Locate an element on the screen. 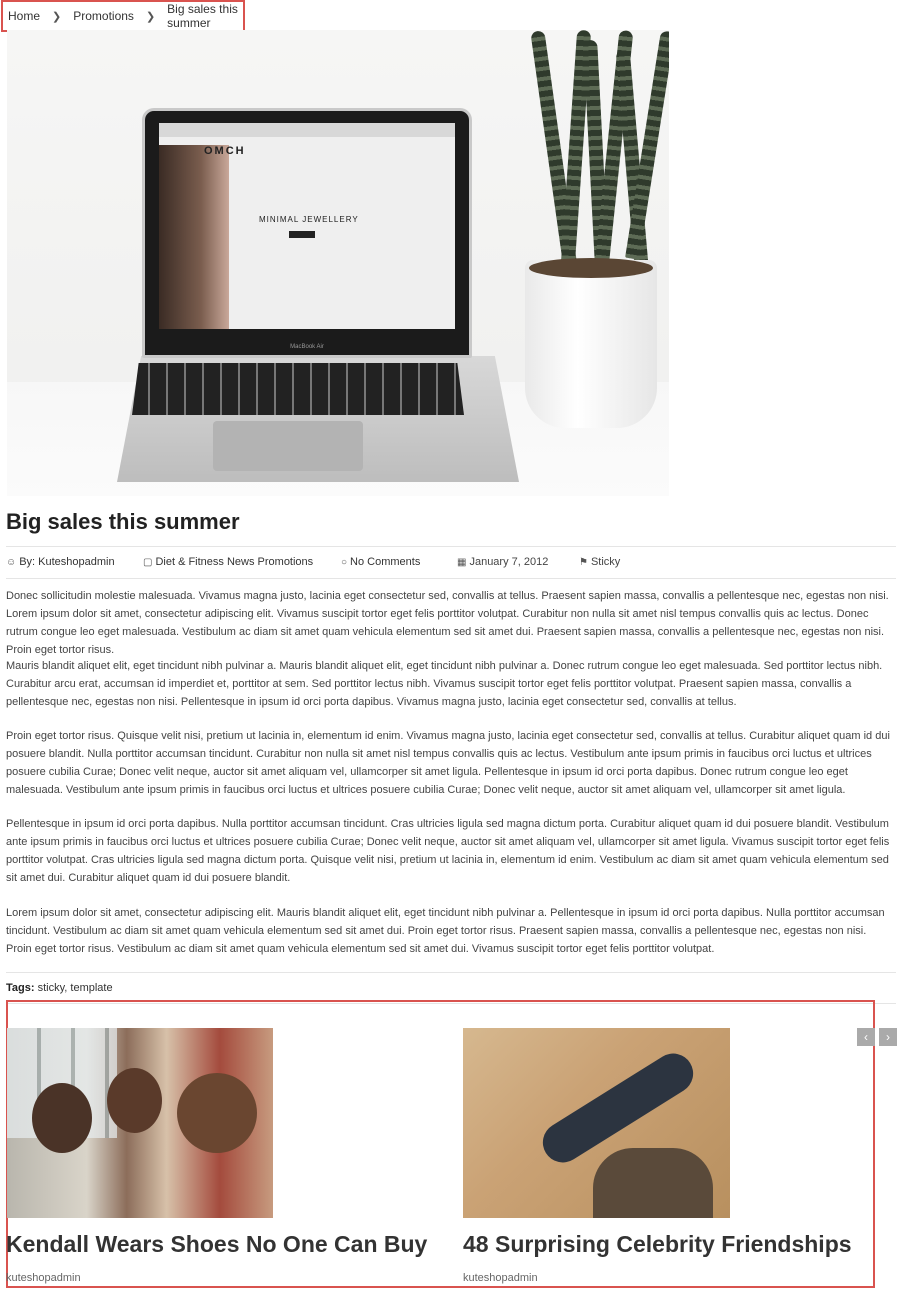  breadcrumb-current: Big sales this summer is located at coordinates (202, 16).